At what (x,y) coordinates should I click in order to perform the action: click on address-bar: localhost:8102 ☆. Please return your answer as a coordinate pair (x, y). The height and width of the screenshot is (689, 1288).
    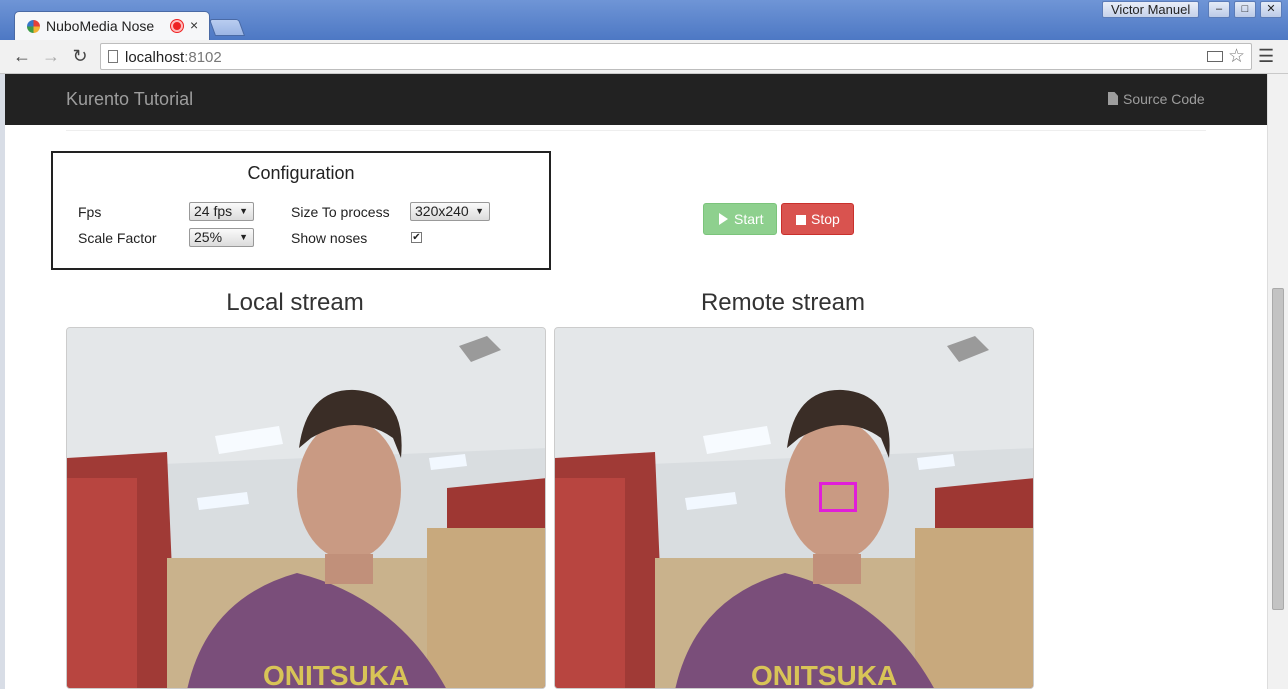
    Looking at the image, I should click on (676, 56).